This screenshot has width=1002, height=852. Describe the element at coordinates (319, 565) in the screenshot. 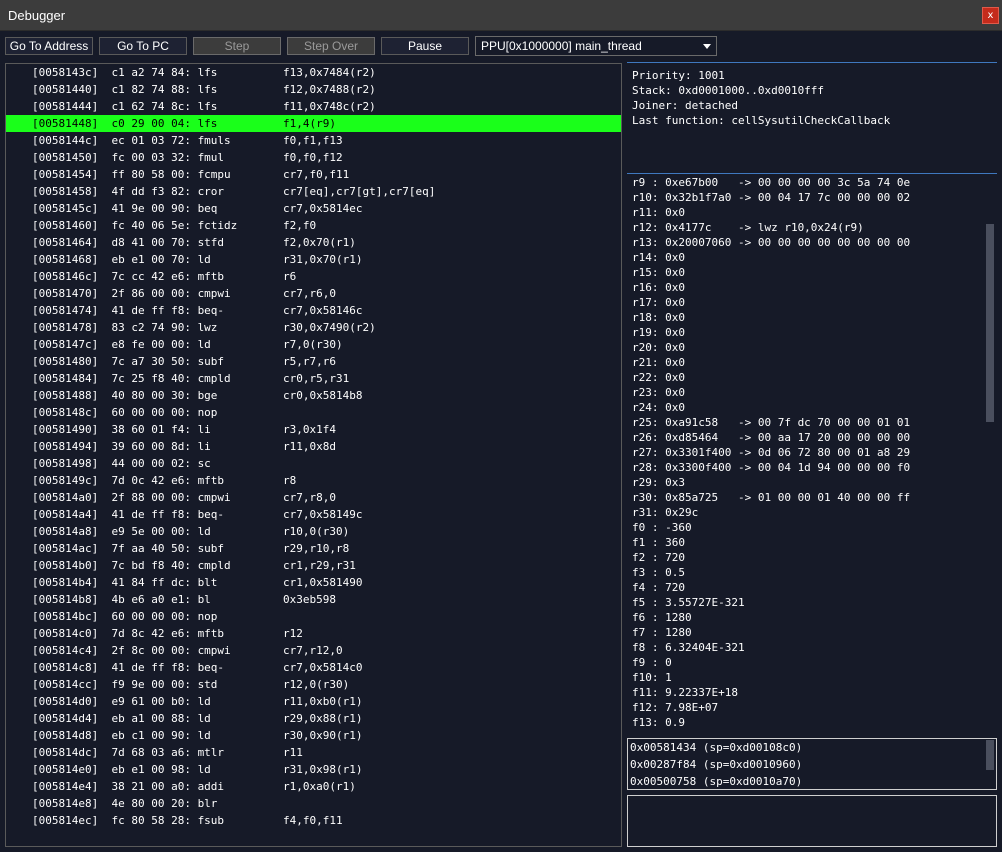

I see `instruction-operands: cr1,r29,r31` at that location.